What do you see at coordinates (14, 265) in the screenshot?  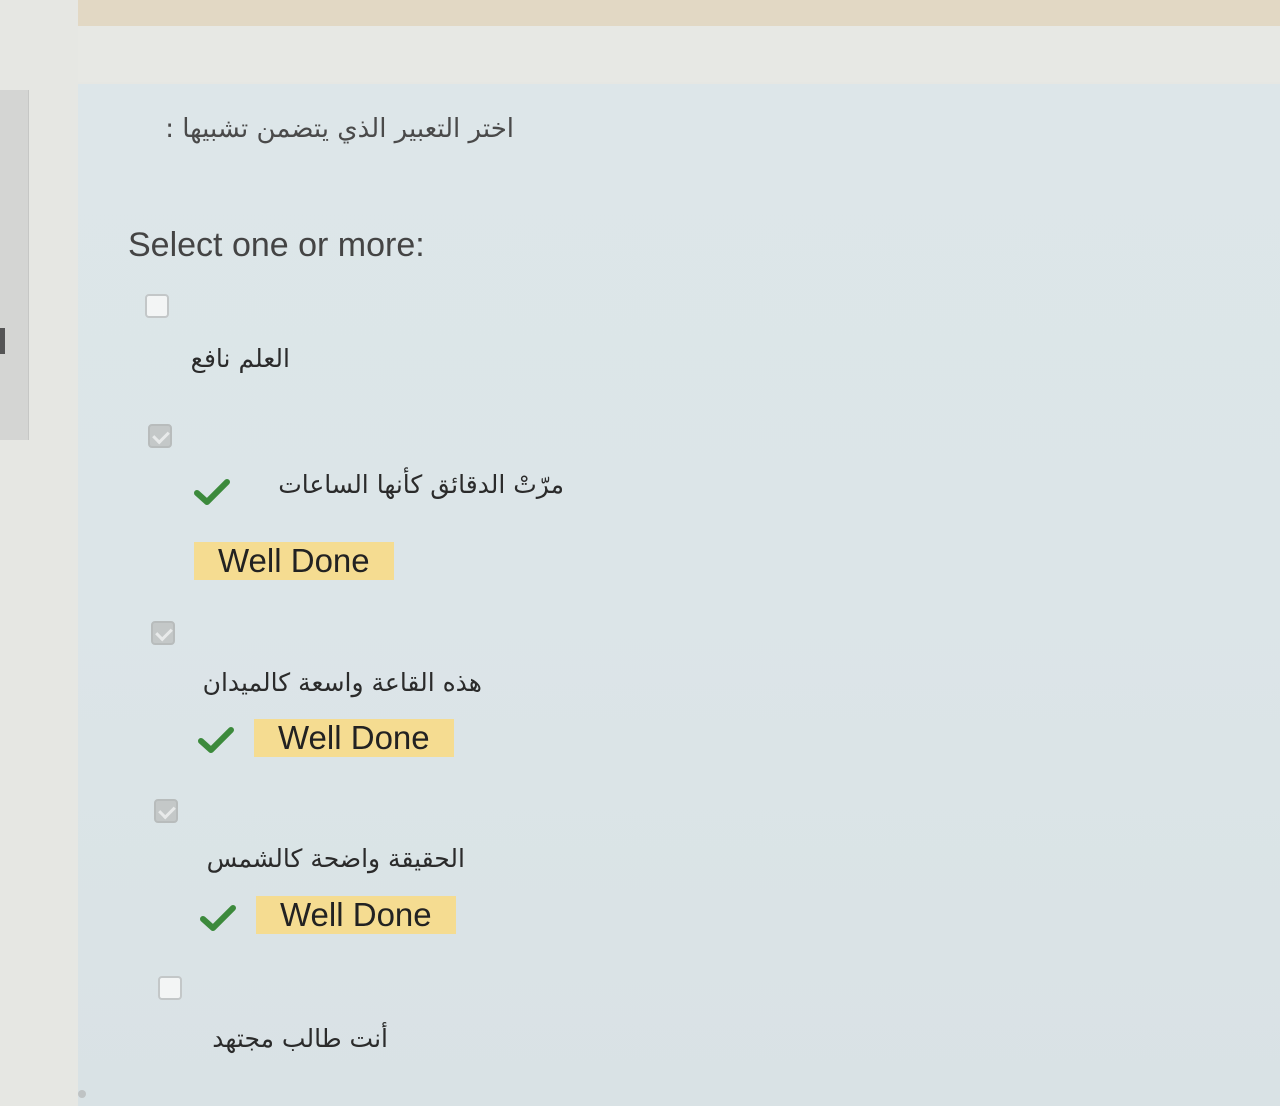 I see `quiz-navigation-panel` at bounding box center [14, 265].